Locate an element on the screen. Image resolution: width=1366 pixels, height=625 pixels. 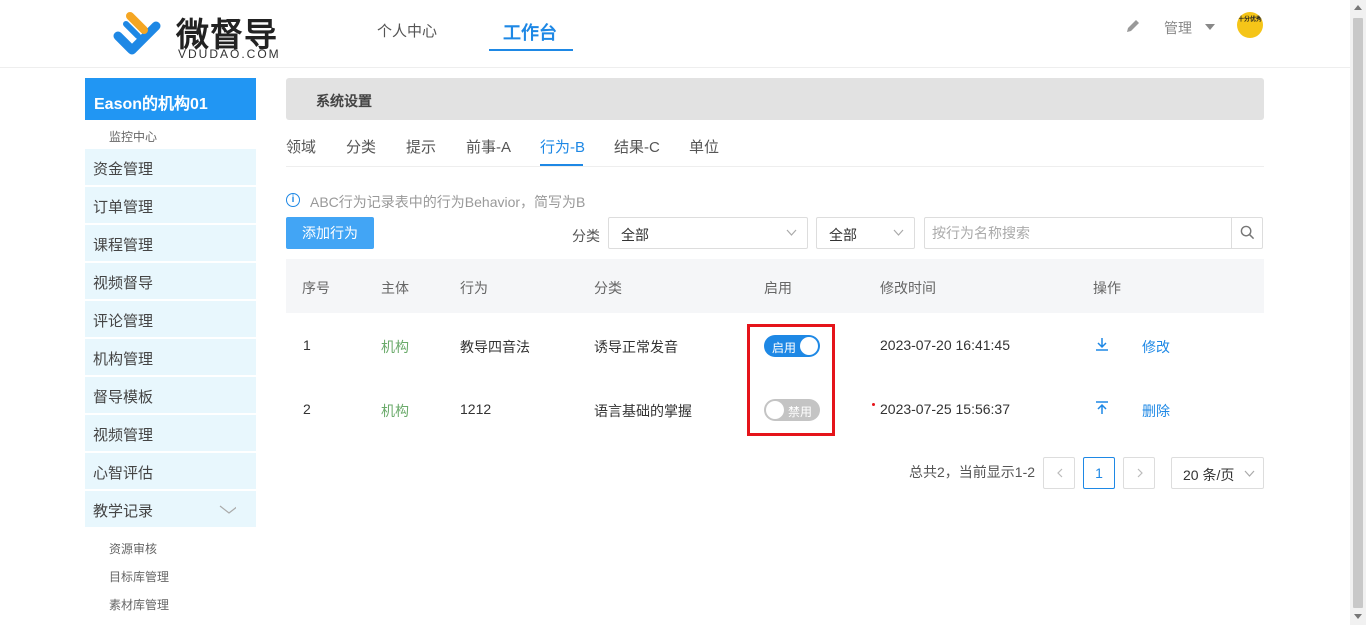
info-icon: i is located at coordinates (293, 200).